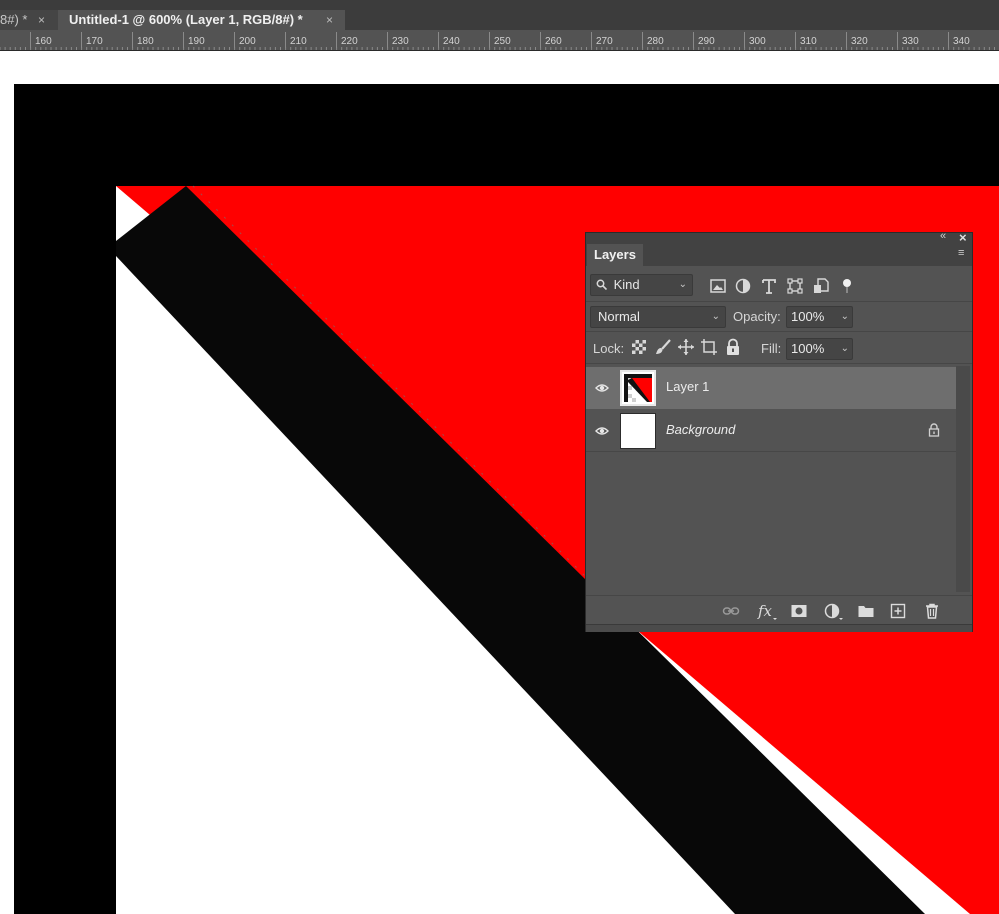 The image size is (999, 914). Describe the element at coordinates (41, 40) in the screenshot. I see `ruler-tick-label: 160` at that location.